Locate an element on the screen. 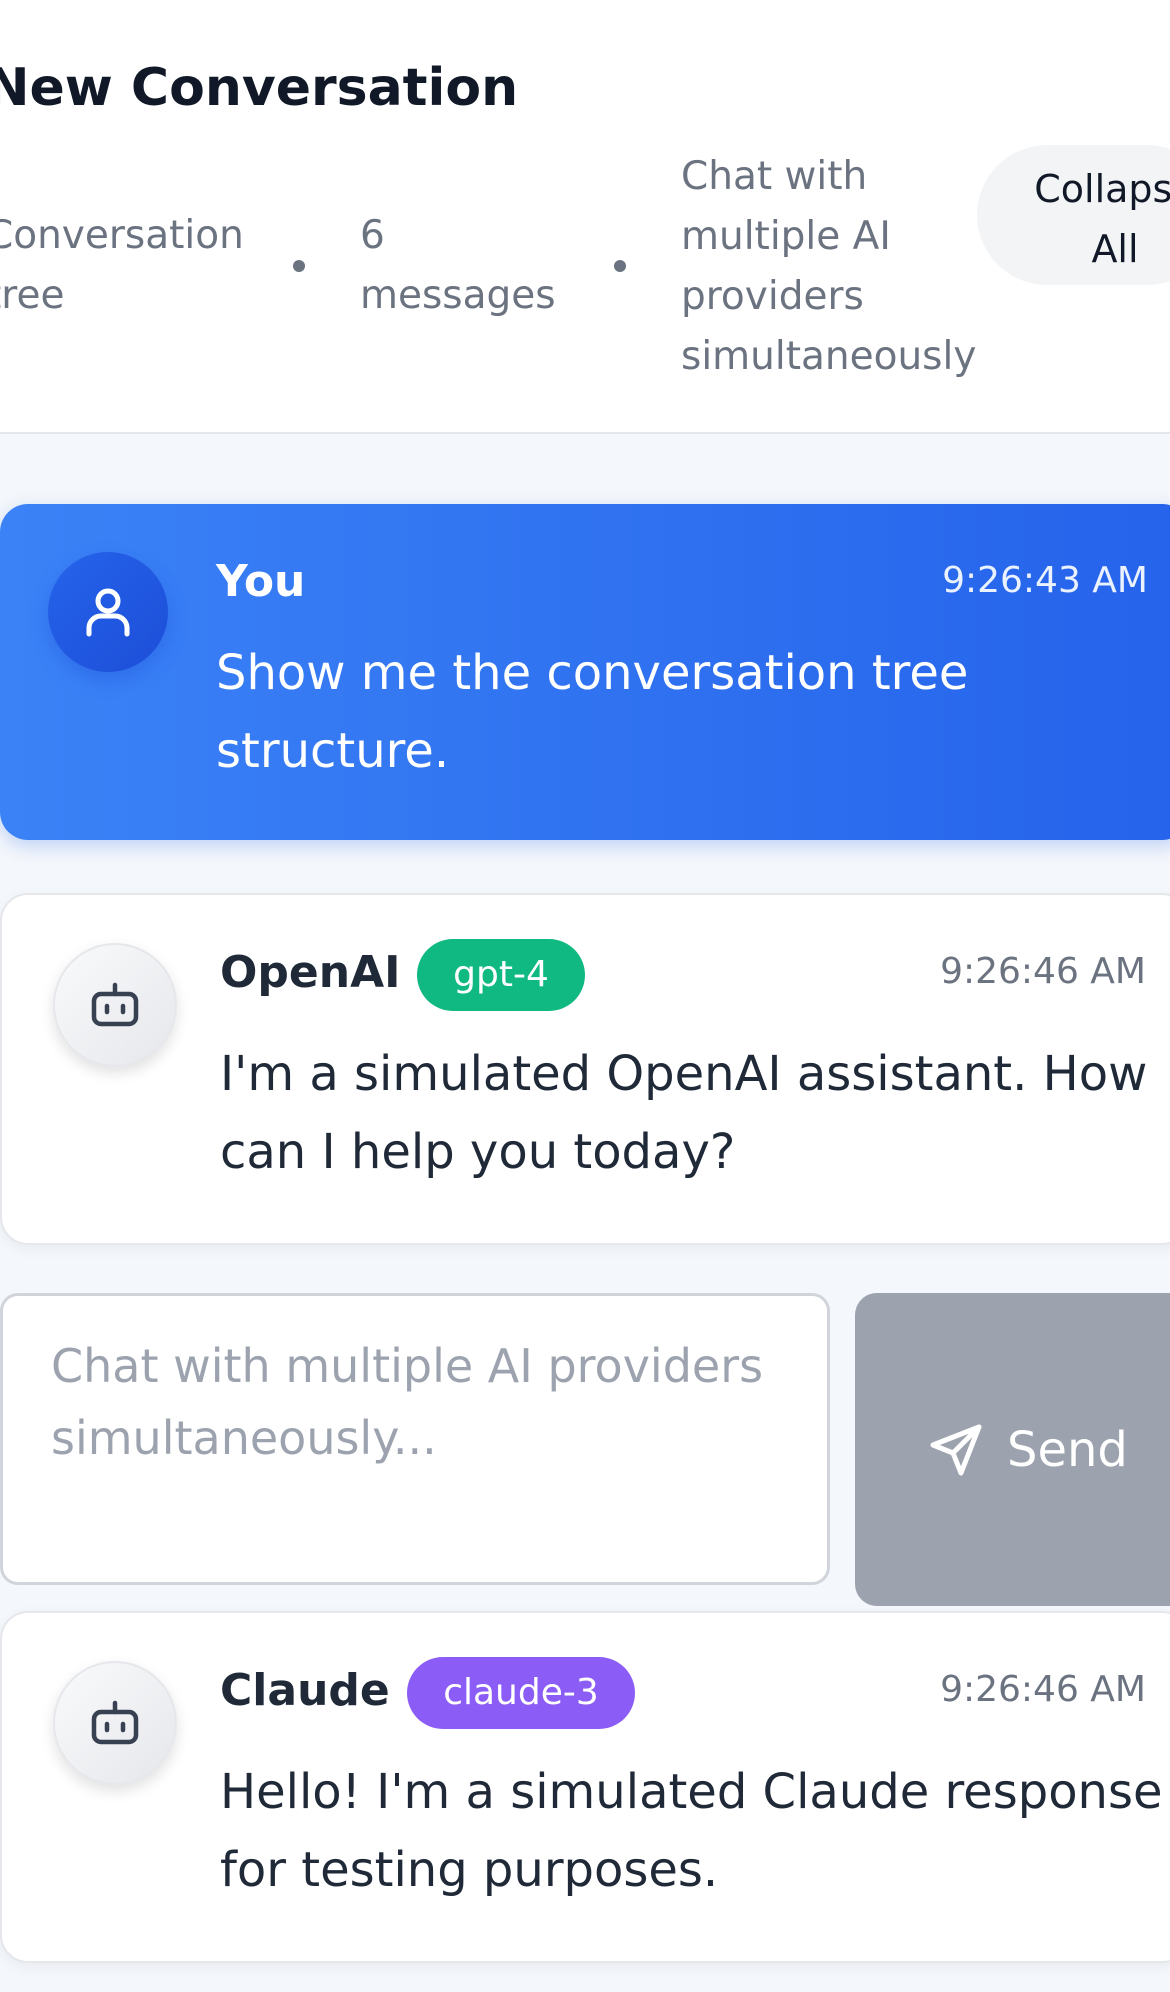  model-badge: claude-3 is located at coordinates (521, 1693).